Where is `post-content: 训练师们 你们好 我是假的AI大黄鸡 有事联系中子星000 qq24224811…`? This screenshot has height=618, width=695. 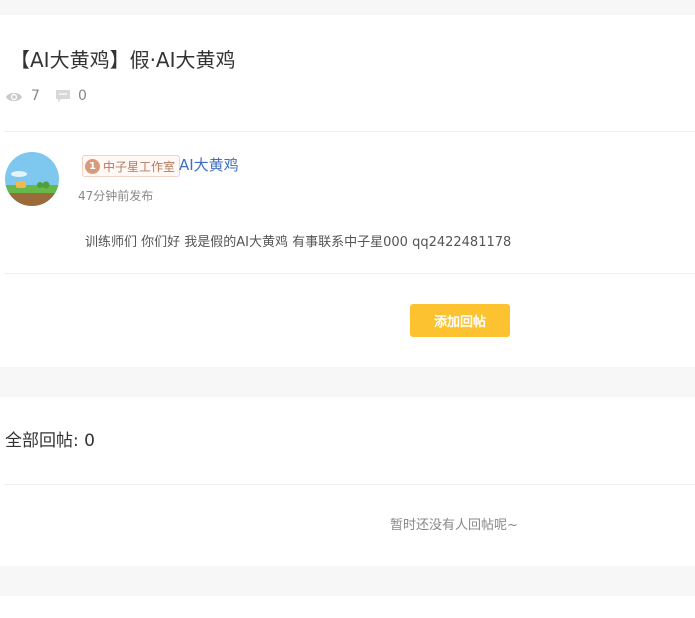
post-content: 训练师们 你们好 我是假的AI大黄鸡 有事联系中子星000 qq24224811… is located at coordinates (298, 242).